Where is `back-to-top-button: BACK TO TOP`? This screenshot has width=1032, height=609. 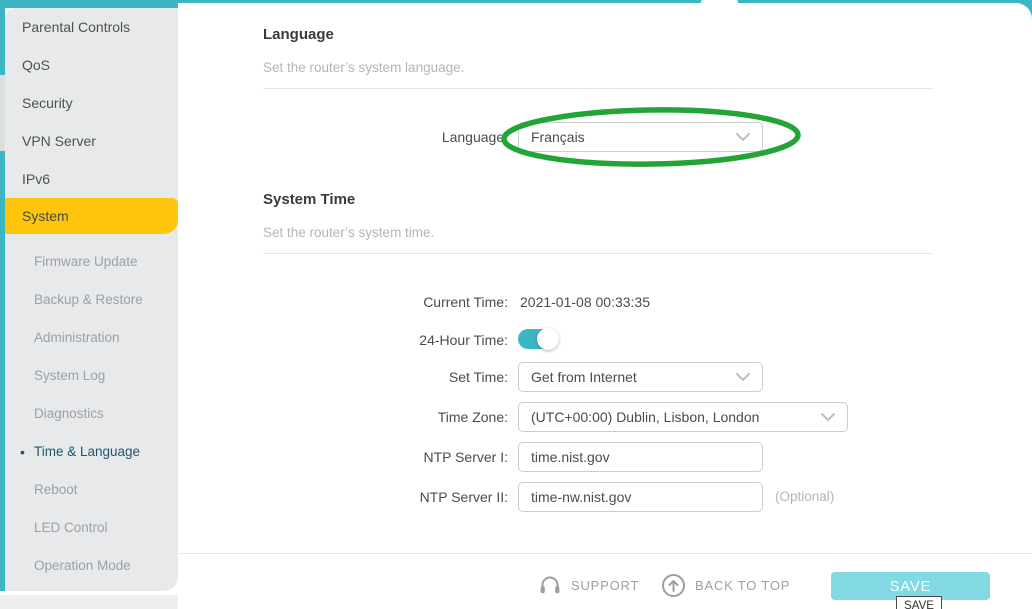
back-to-top-button: BACK TO TOP is located at coordinates (725, 585).